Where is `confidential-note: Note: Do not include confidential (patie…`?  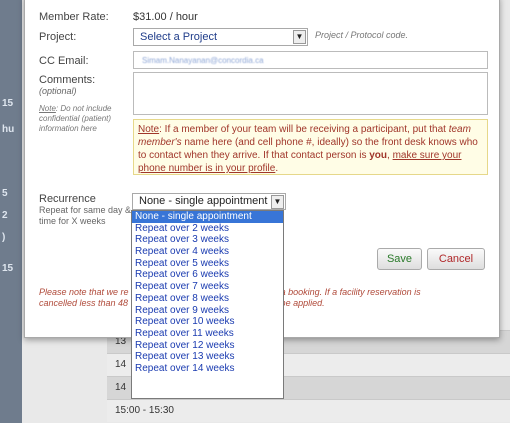
confidential-note: Note: Do not include confidential (patie… is located at coordinates (79, 119).